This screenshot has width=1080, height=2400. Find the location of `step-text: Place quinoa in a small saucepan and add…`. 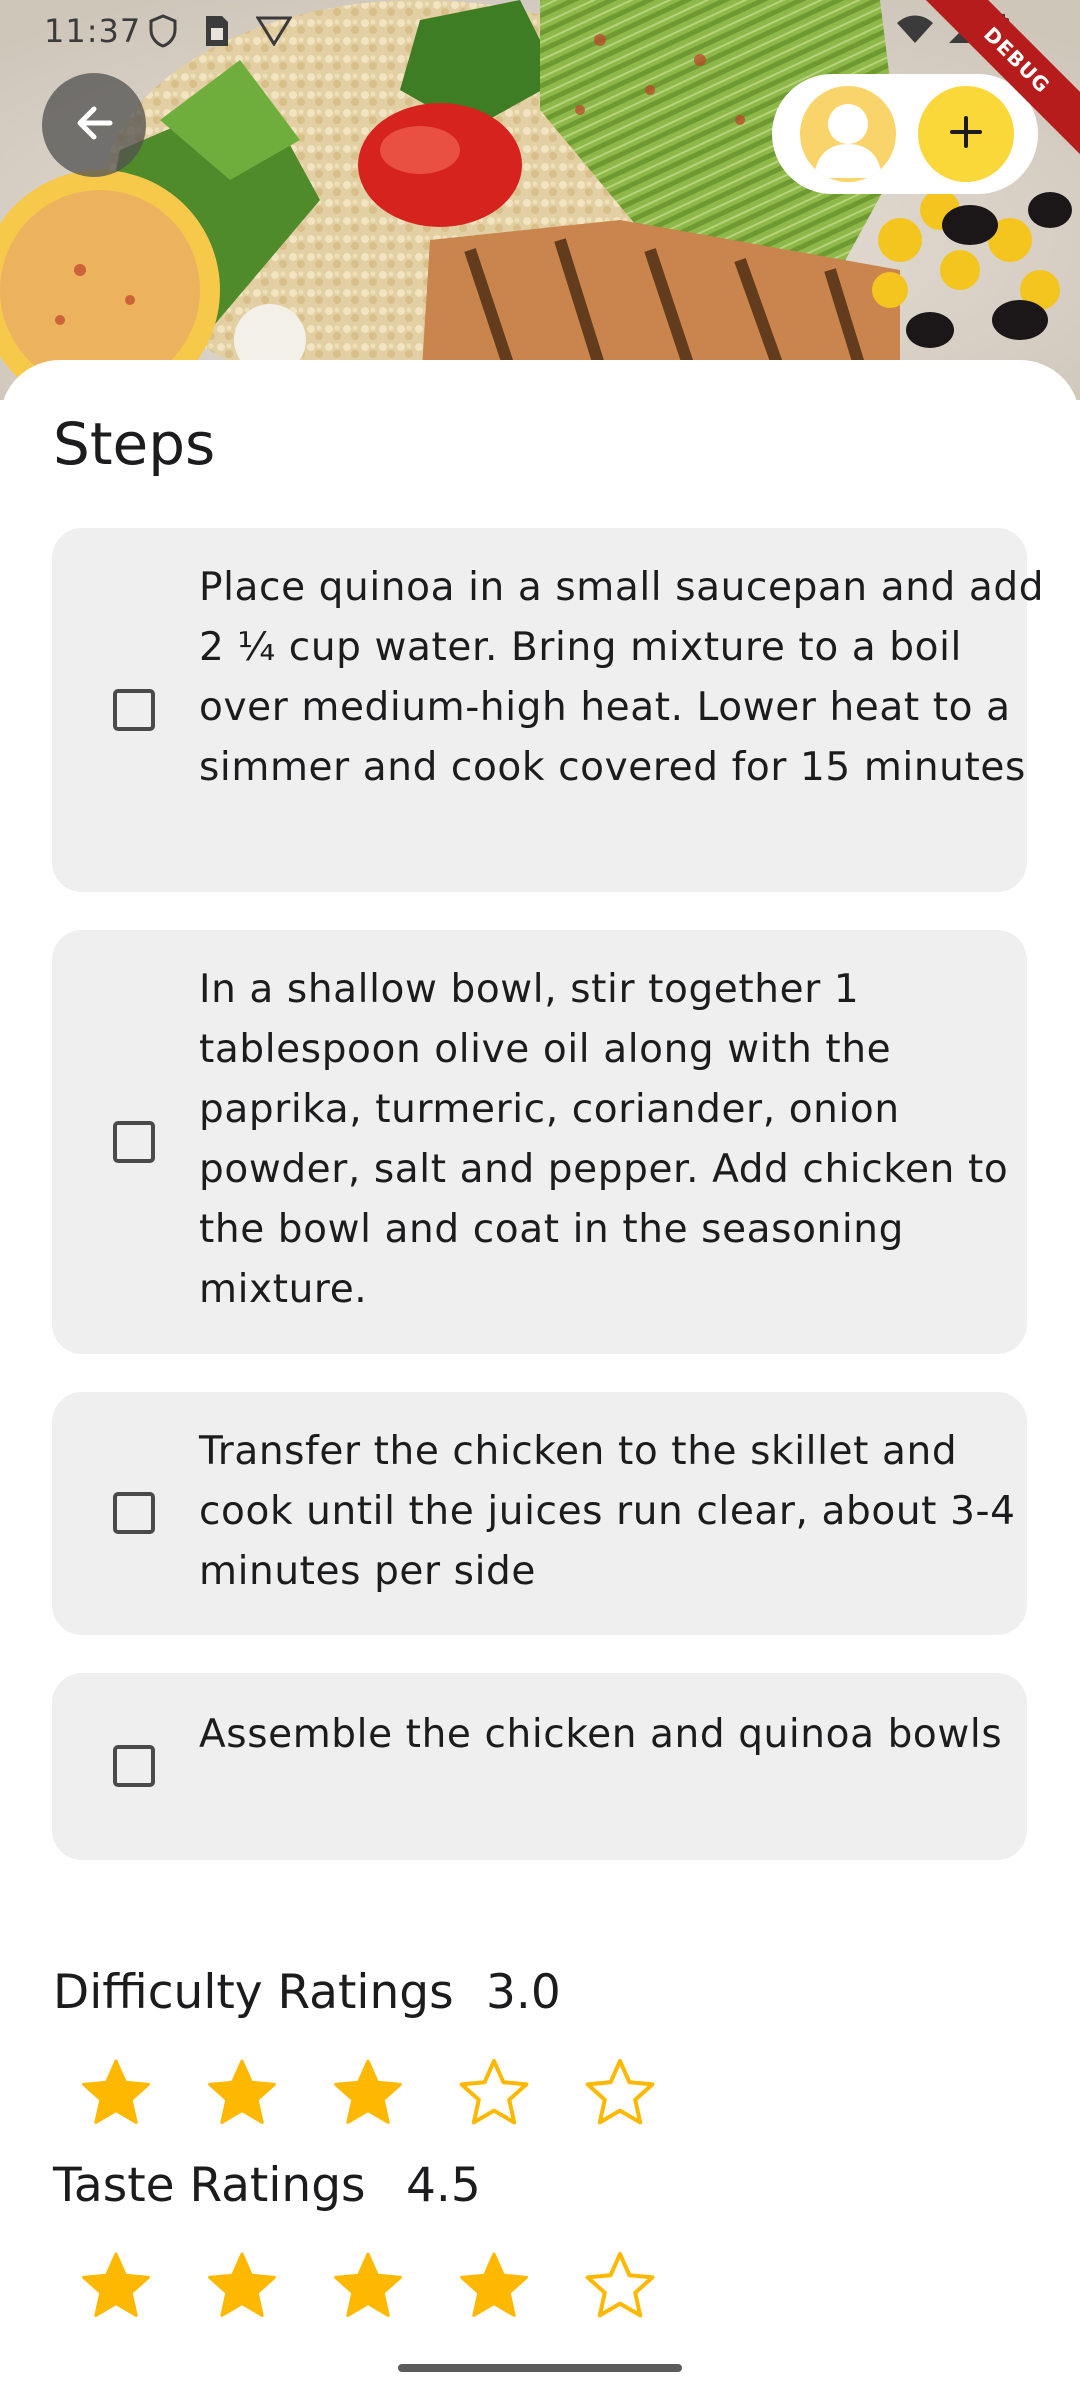

step-text: Place quinoa in a small saucepan and add… is located at coordinates (622, 677).